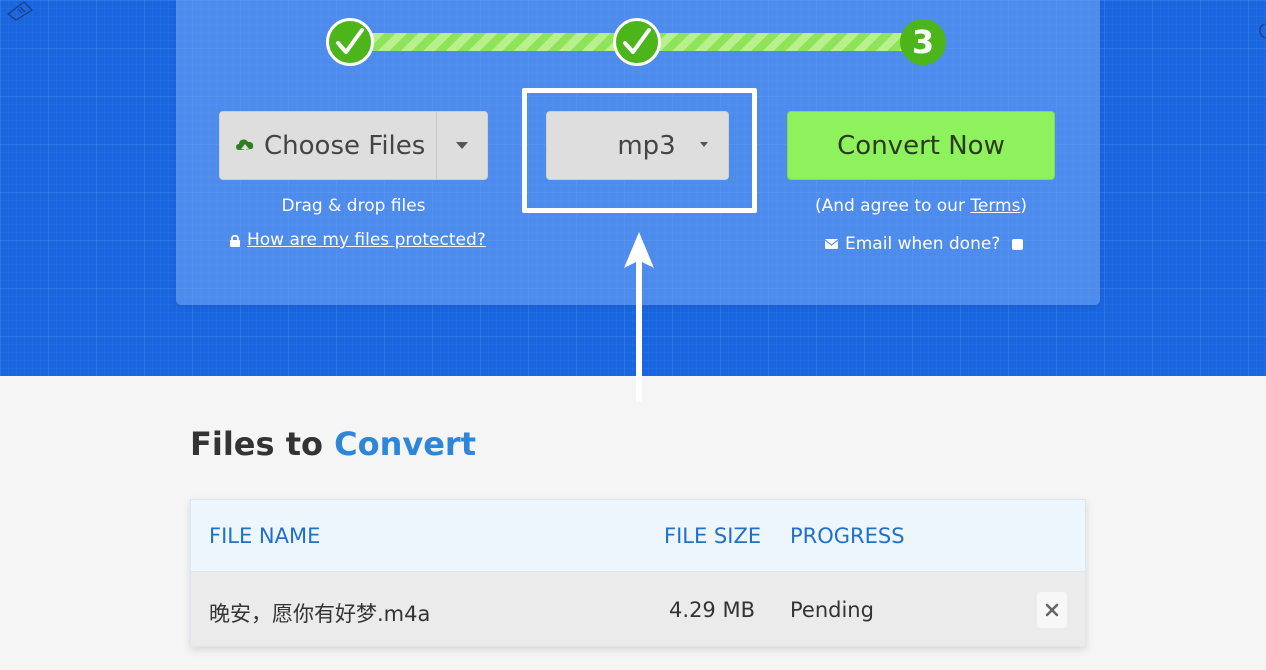 The image size is (1266, 670). What do you see at coordinates (235, 240) in the screenshot?
I see `lock-icon` at bounding box center [235, 240].